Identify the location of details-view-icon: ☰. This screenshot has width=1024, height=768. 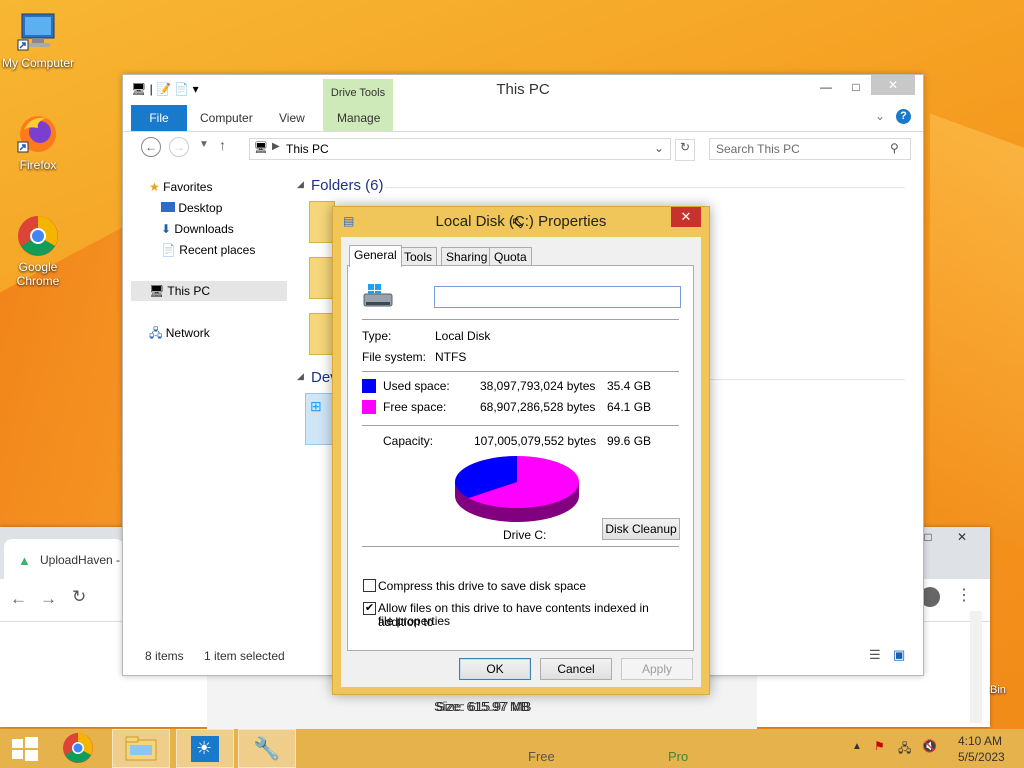
(875, 655).